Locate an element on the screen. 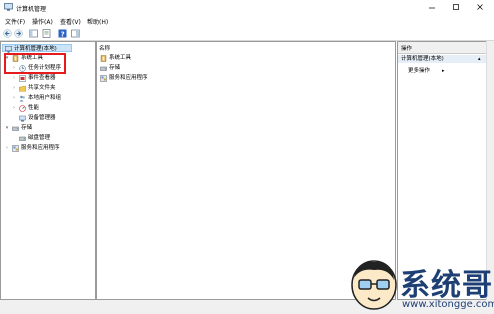 The image size is (494, 314). tree-item-disk-management: 磁盘管理 is located at coordinates (42, 138).